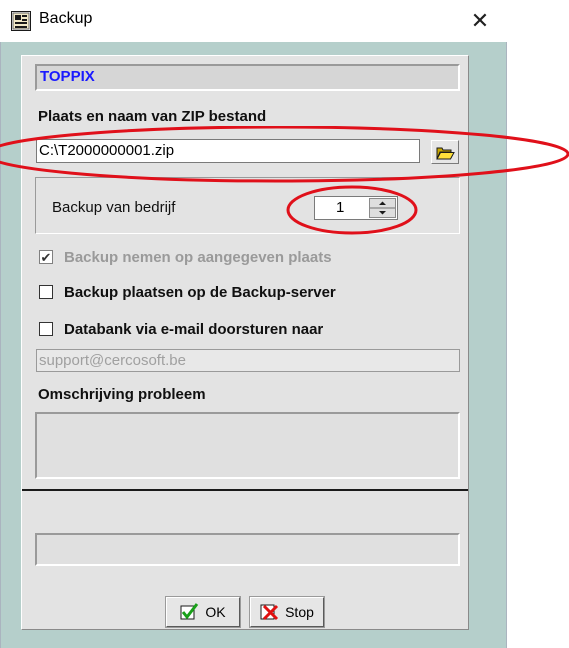  I want to click on company-bar, so click(247, 77).